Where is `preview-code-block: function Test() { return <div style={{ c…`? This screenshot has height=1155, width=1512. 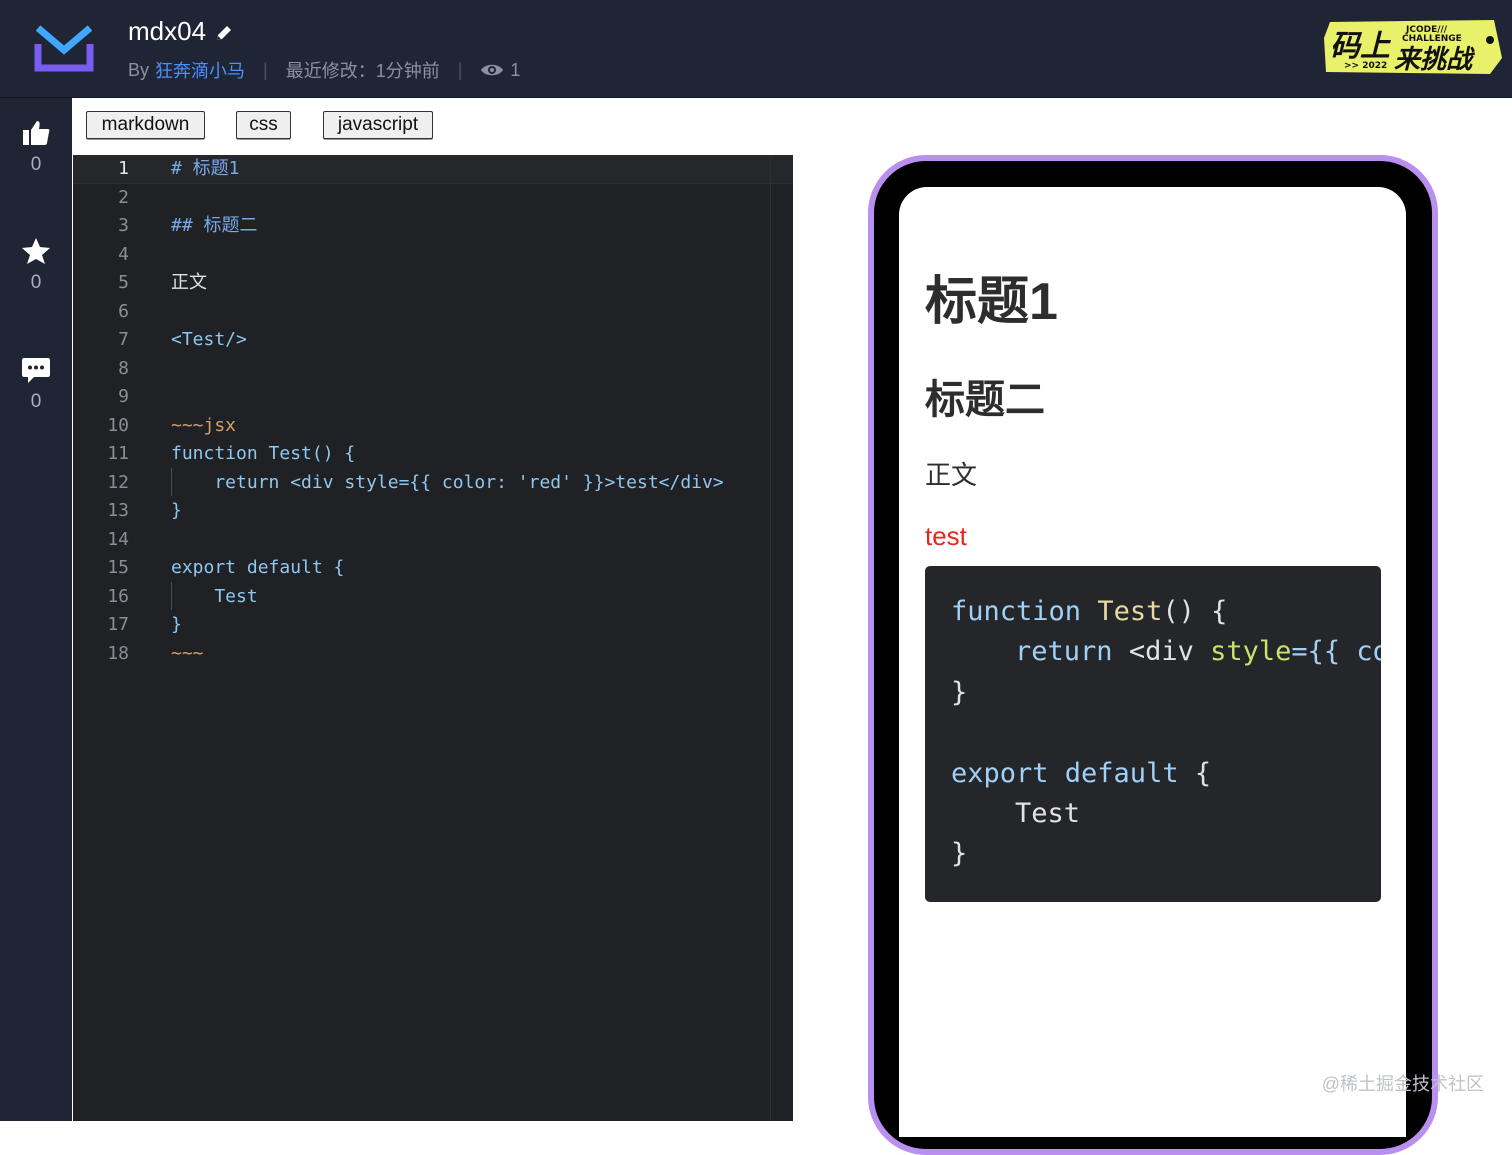
preview-code-block: function Test() { return <div style={{ c… is located at coordinates (1153, 734).